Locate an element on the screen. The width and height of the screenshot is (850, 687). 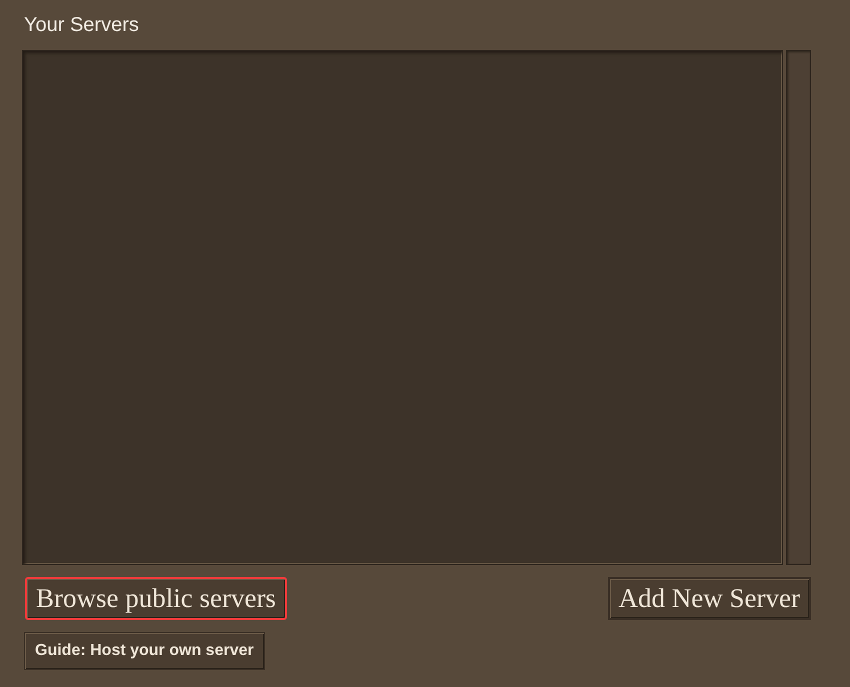
scrollbar-track is located at coordinates (798, 307).